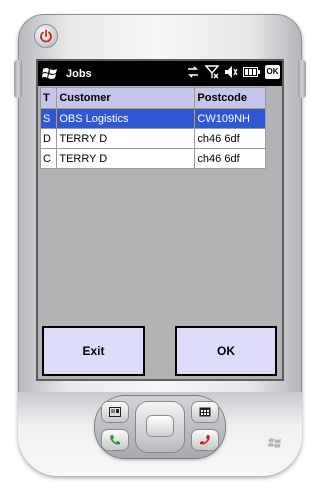  What do you see at coordinates (272, 72) in the screenshot?
I see `title-ok-button: OK` at bounding box center [272, 72].